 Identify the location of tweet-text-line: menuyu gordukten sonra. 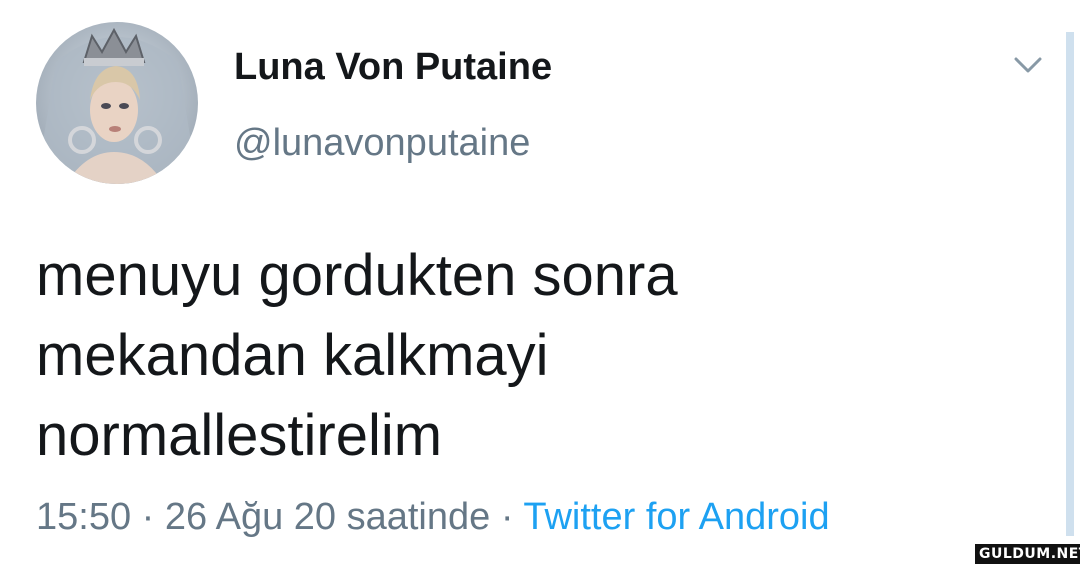
(357, 275).